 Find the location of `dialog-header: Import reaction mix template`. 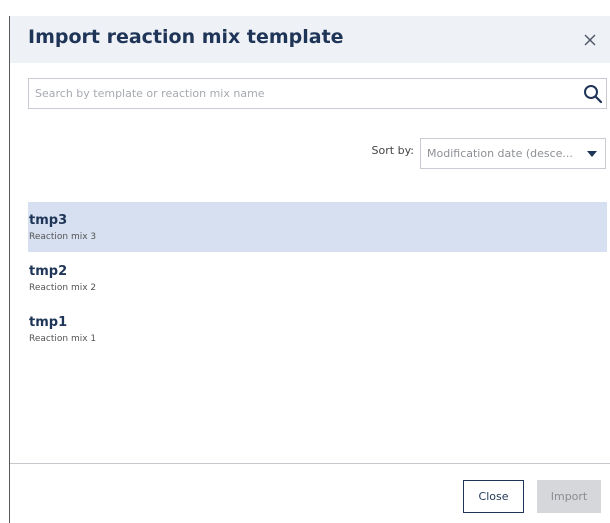

dialog-header: Import reaction mix template is located at coordinates (310, 39).